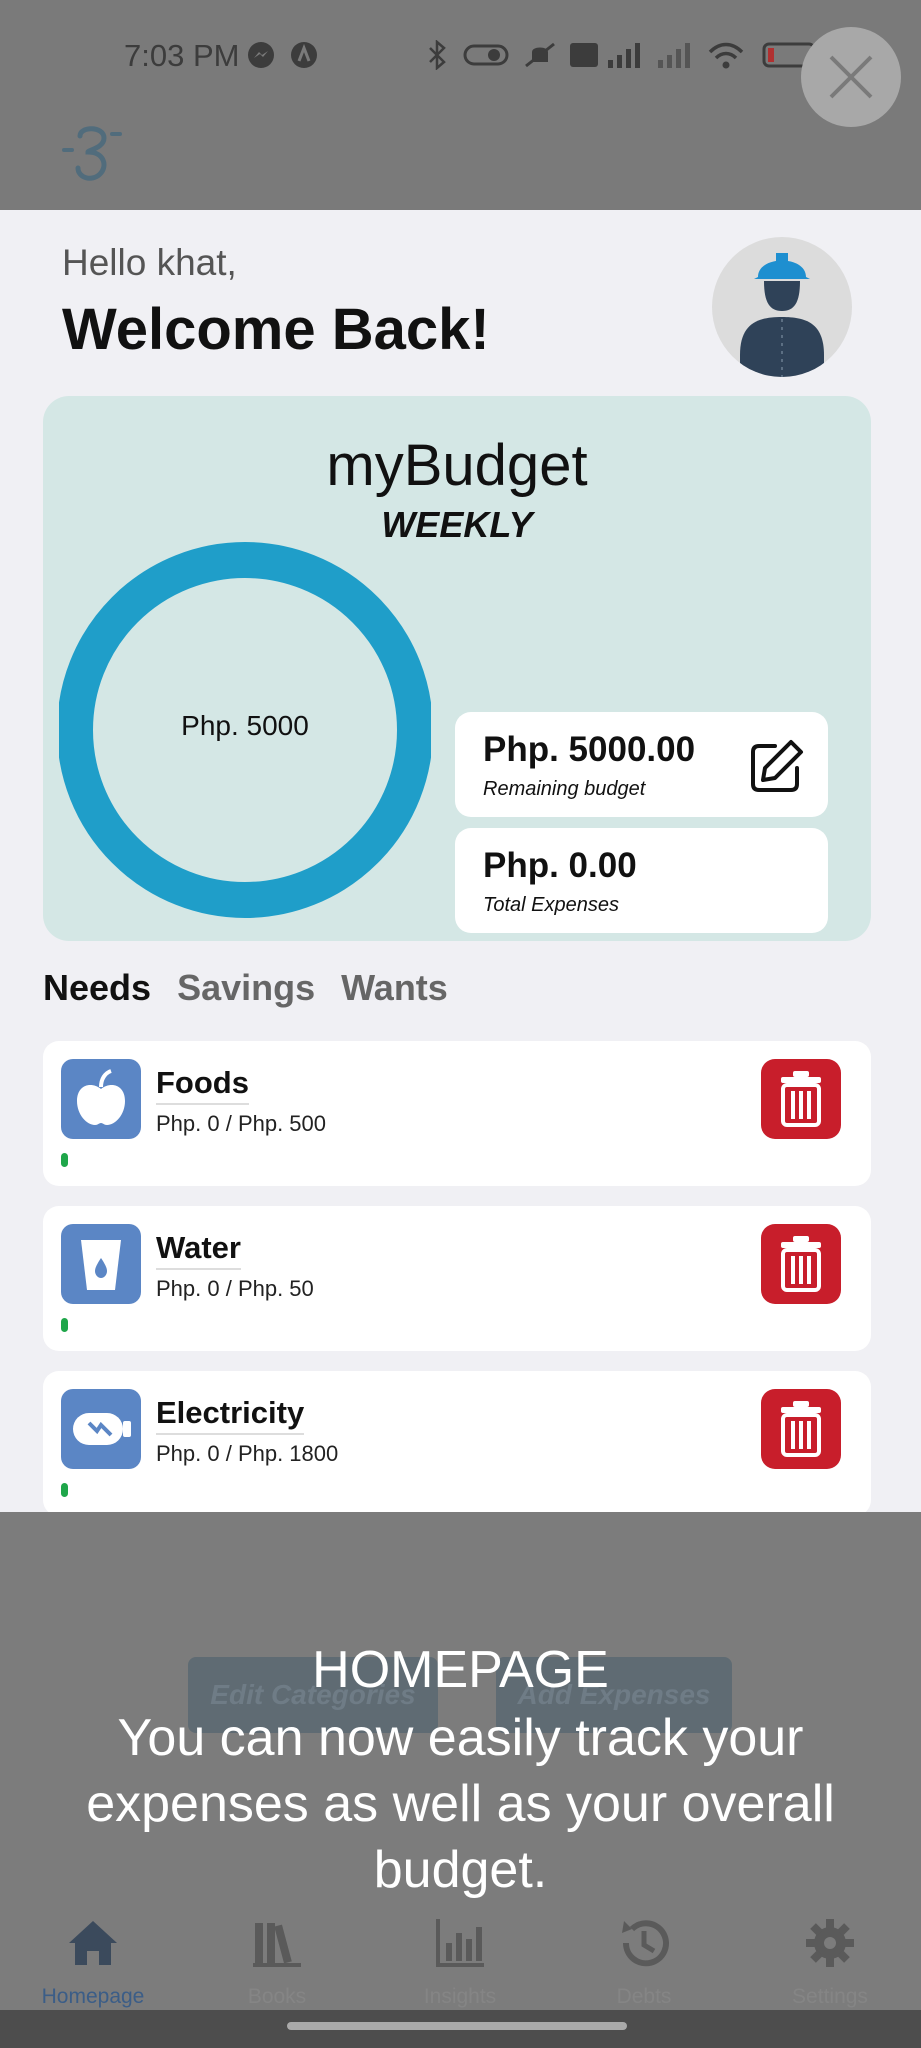 This screenshot has width=921, height=2048. Describe the element at coordinates (93, 1996) in the screenshot. I see `nav-label: Homepage` at that location.